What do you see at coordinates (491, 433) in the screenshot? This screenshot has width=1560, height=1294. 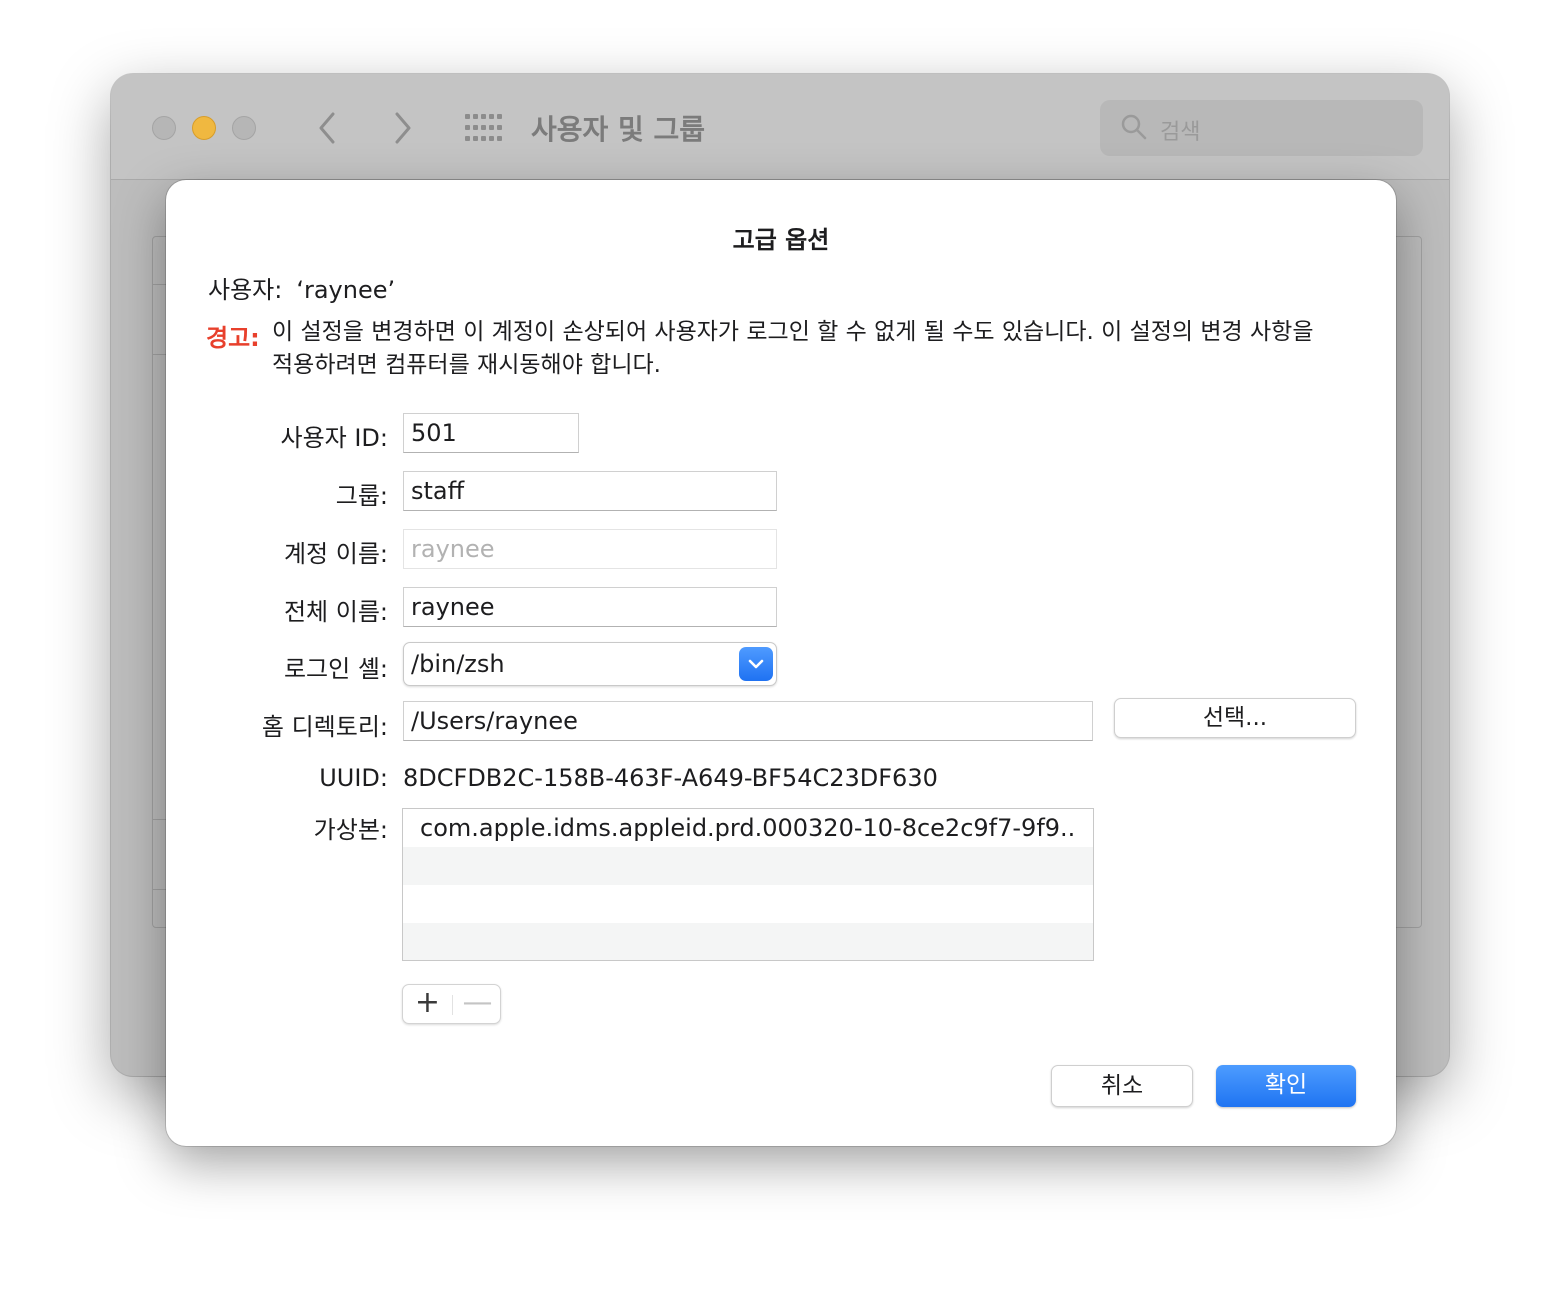 I see `user-id-field: 501` at bounding box center [491, 433].